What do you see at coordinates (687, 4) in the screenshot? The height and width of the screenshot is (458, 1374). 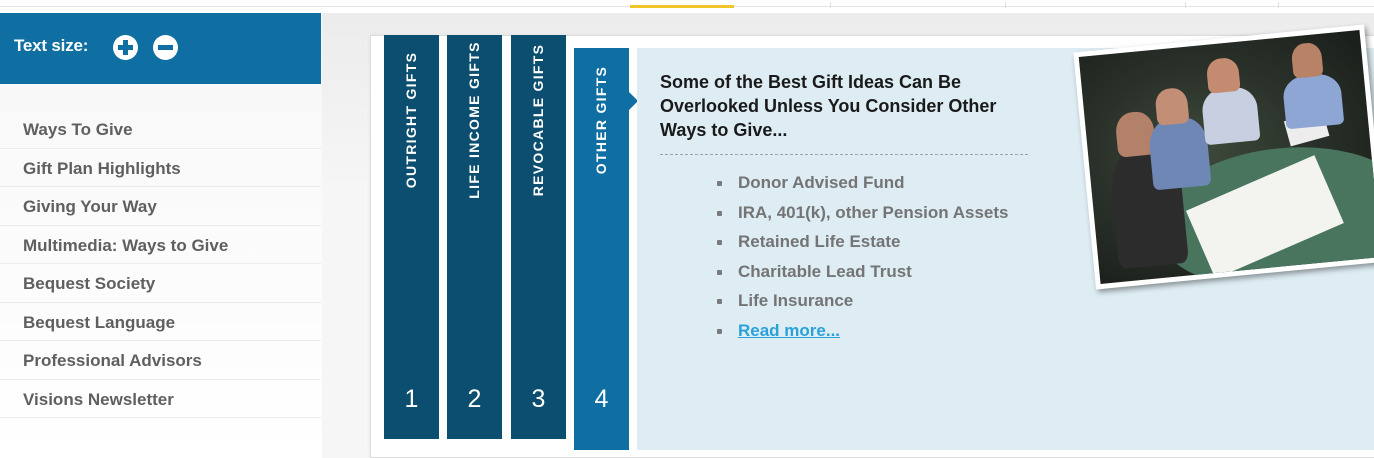 I see `top-bar` at bounding box center [687, 4].